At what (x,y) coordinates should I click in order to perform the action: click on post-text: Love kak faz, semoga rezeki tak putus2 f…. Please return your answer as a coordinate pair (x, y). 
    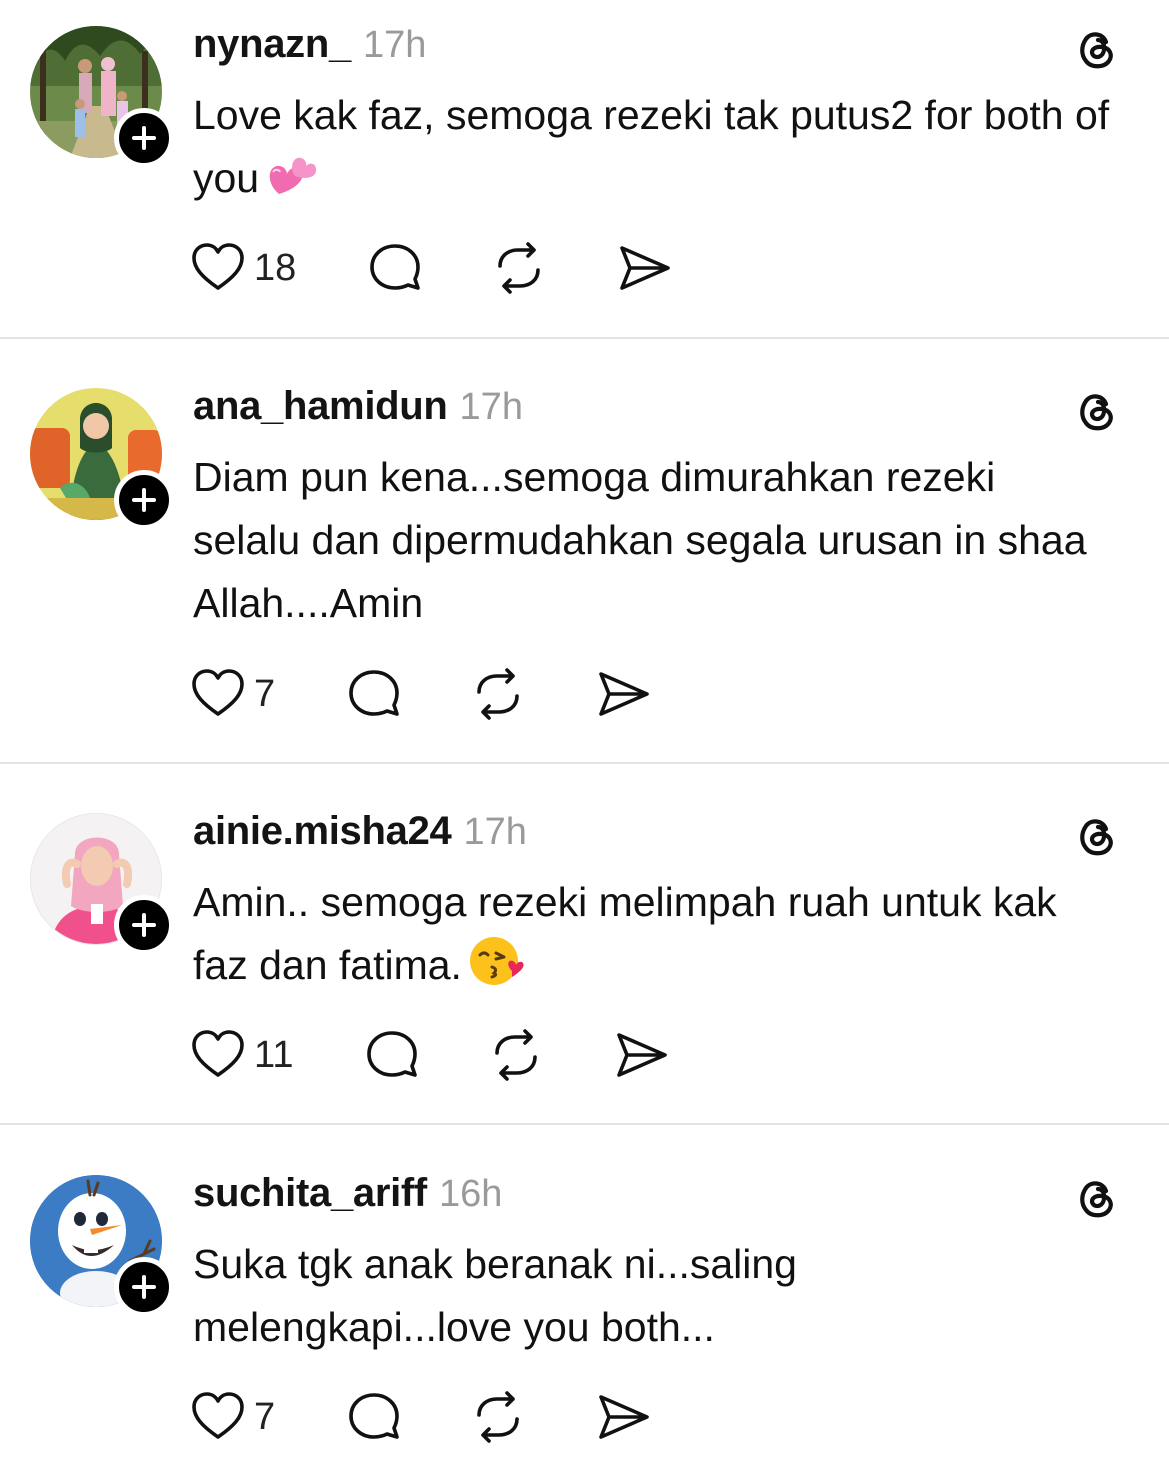
    Looking at the image, I should click on (653, 151).